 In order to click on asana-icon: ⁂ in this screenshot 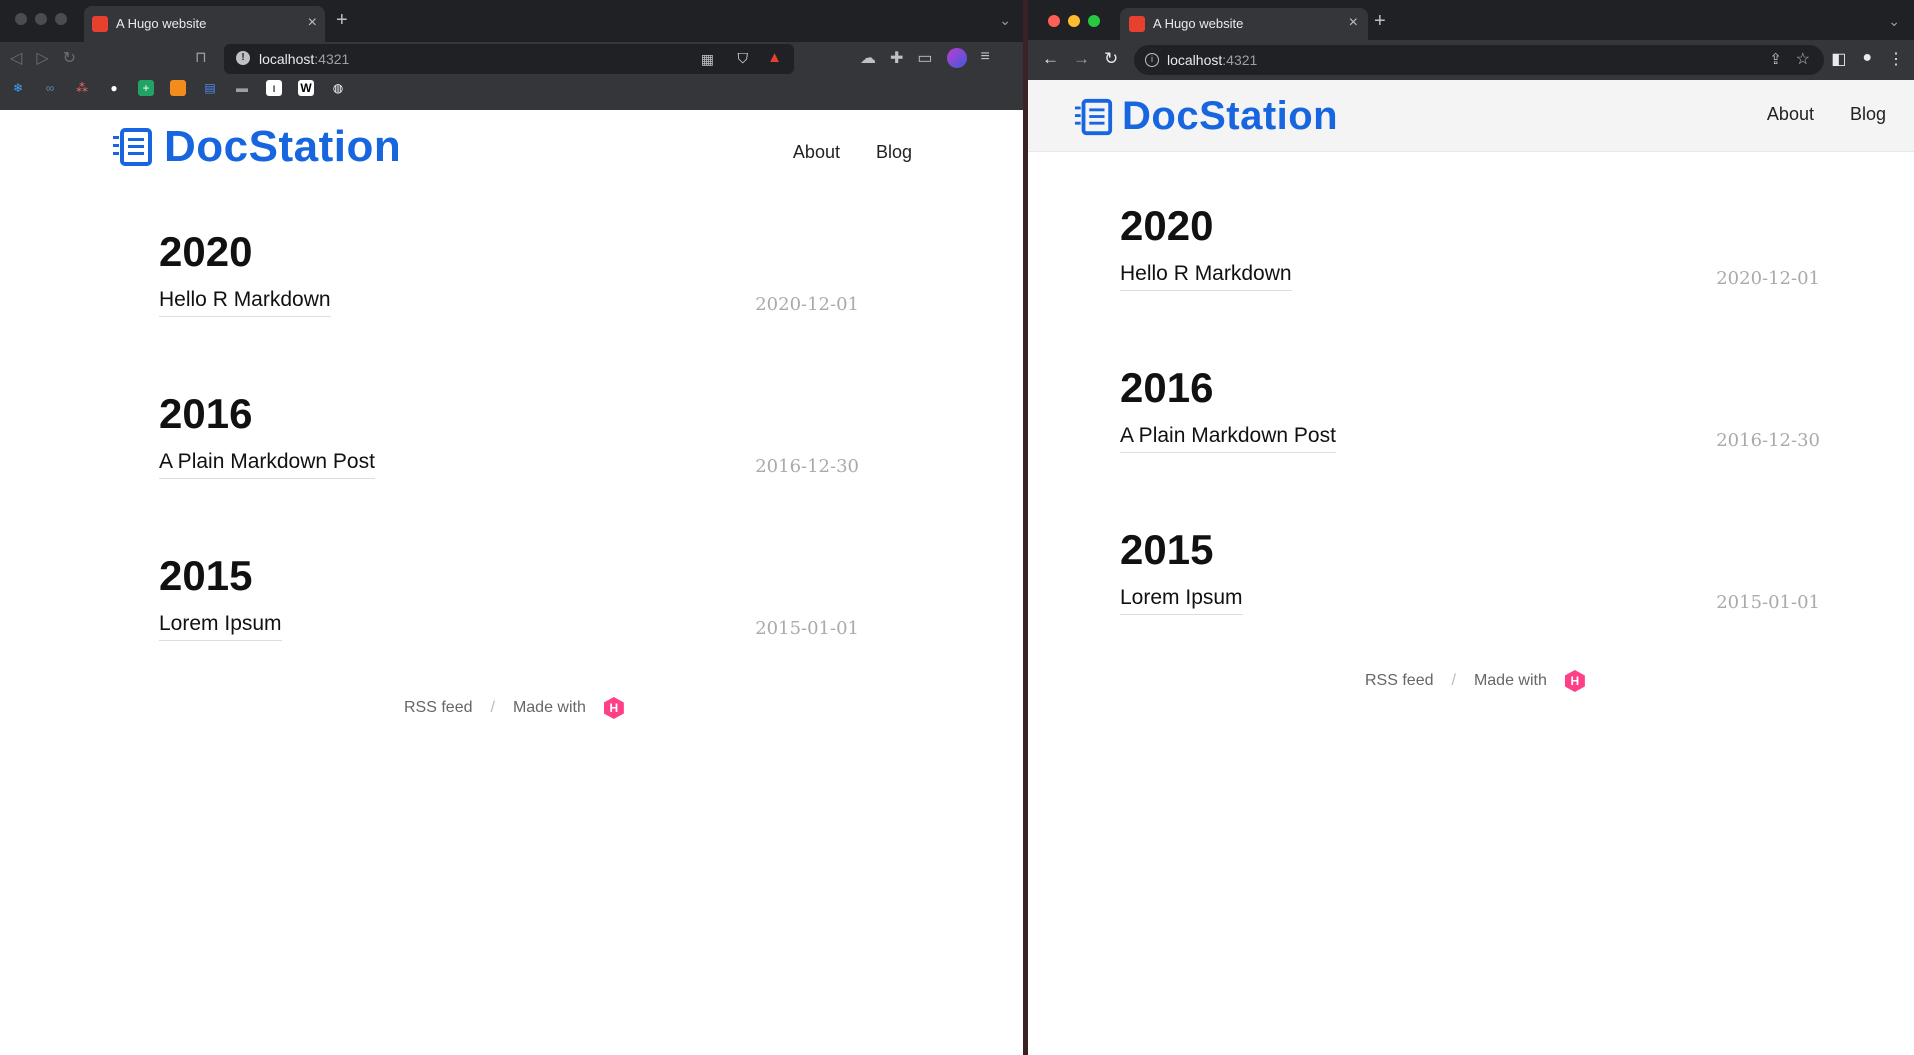, I will do `click(82, 88)`.